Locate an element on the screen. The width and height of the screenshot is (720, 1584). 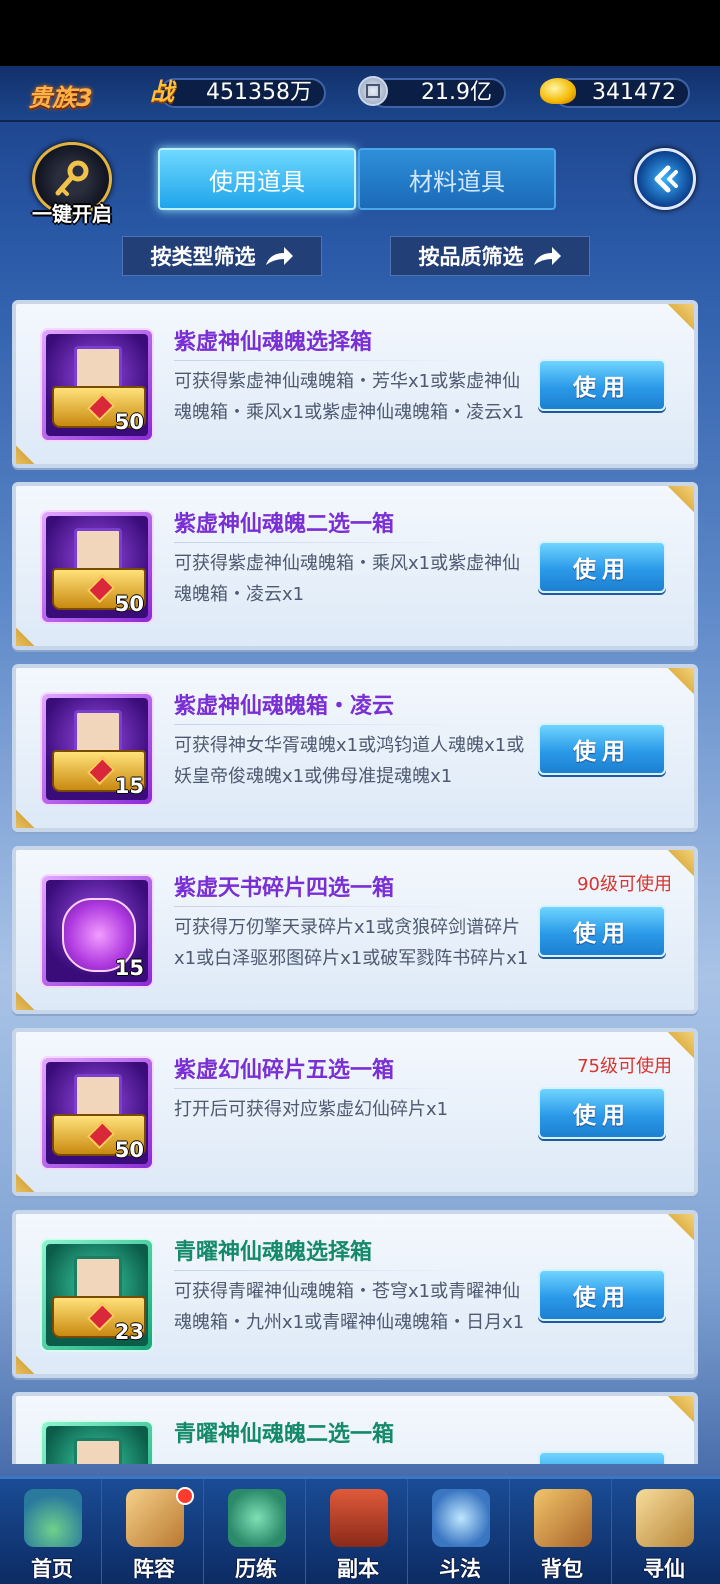
filter-by-quality-label: 按品质筛选 is located at coordinates (471, 257).